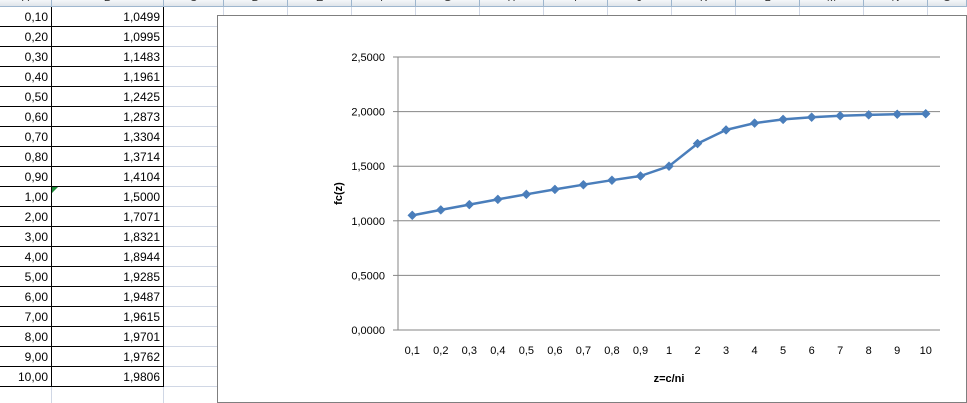  What do you see at coordinates (669, 379) in the screenshot?
I see `x-axis-title: z=c/ni` at bounding box center [669, 379].